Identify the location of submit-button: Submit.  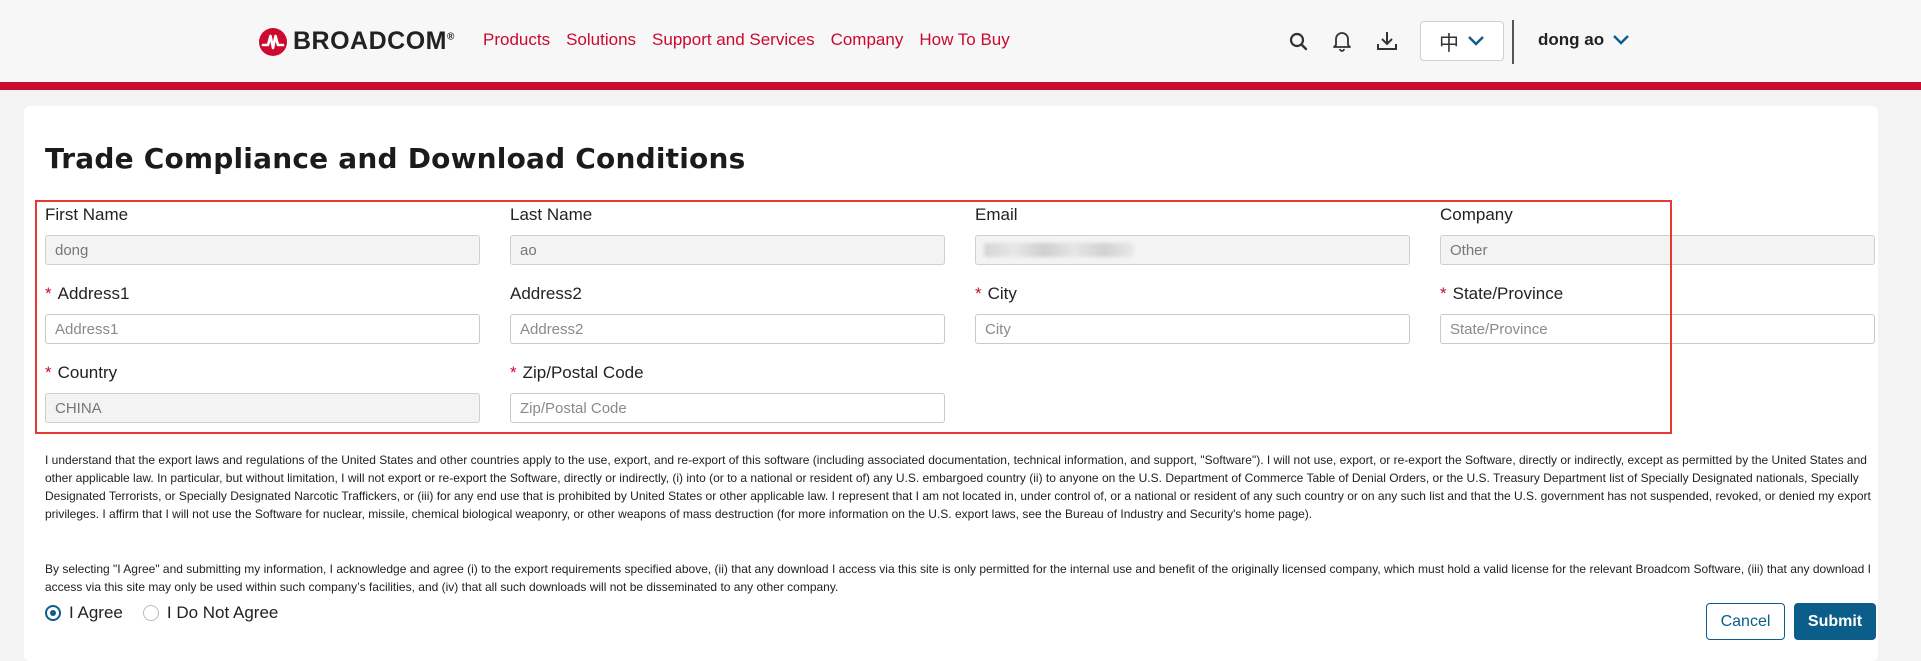
(1835, 621).